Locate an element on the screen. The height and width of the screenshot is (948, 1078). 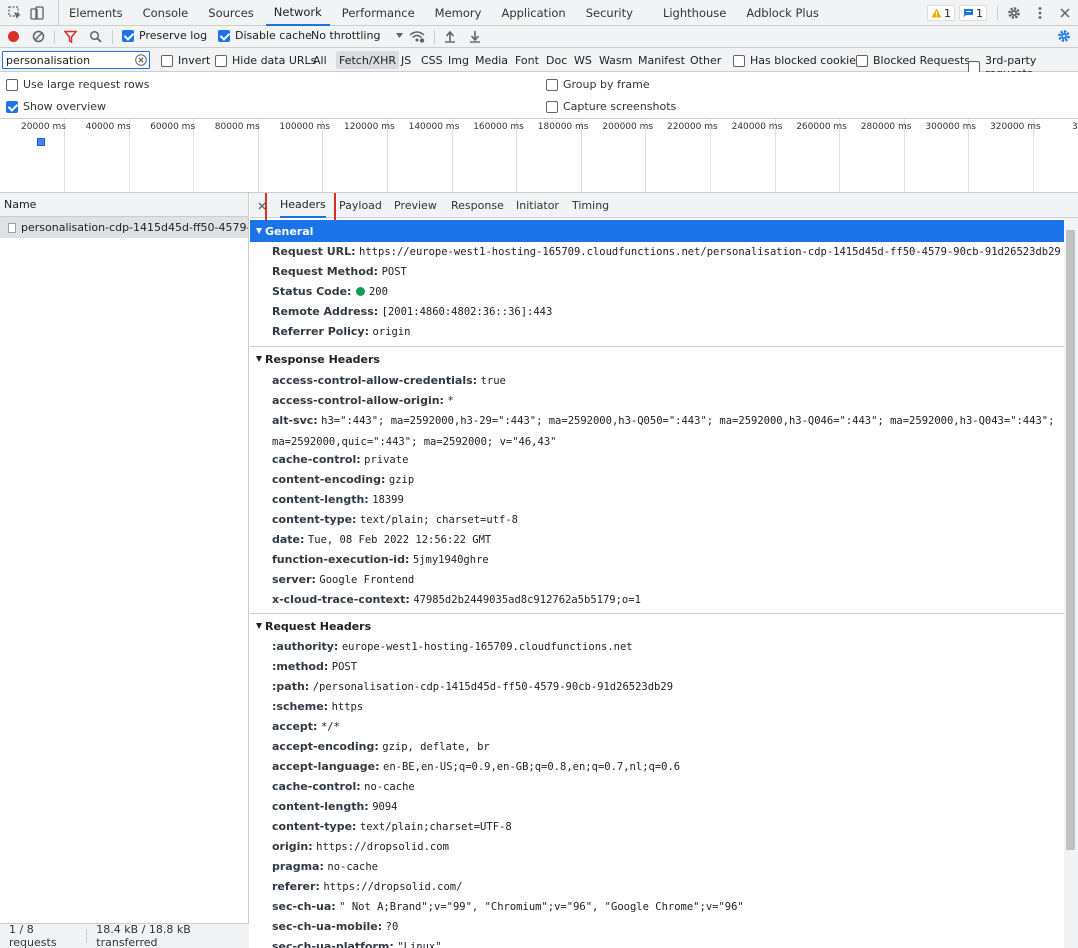
request-headers-section-header: Request Headers is located at coordinates (657, 626).